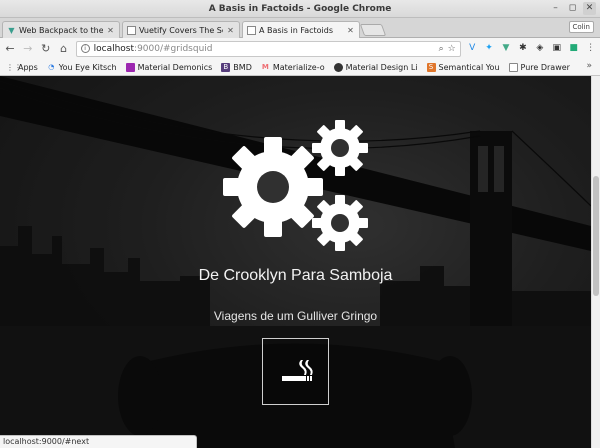  What do you see at coordinates (64, 48) in the screenshot?
I see `home-button: ⌂` at bounding box center [64, 48].